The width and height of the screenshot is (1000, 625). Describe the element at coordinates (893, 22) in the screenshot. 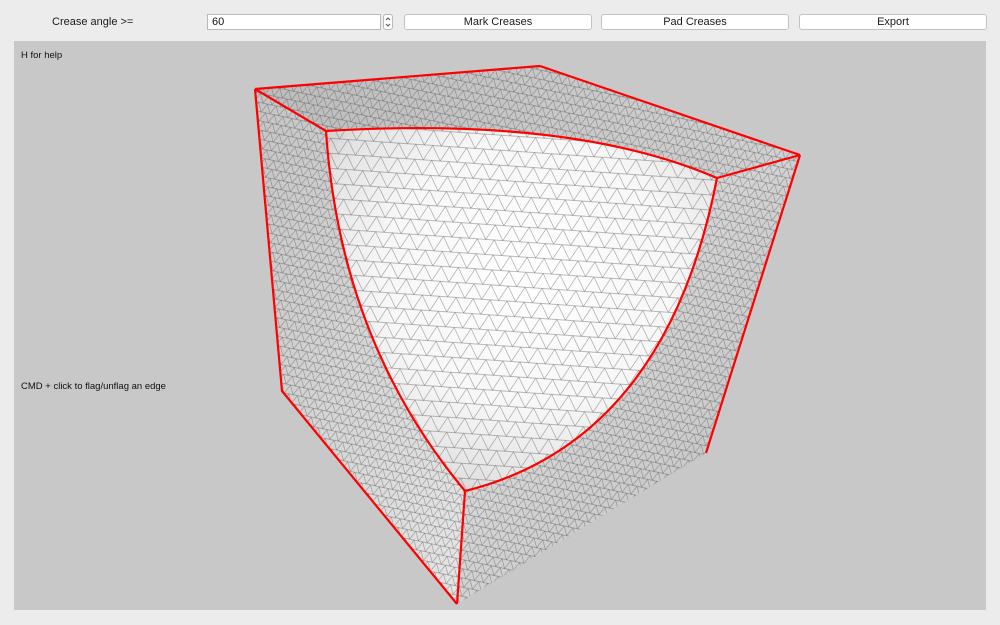

I see `export-button: Export` at that location.